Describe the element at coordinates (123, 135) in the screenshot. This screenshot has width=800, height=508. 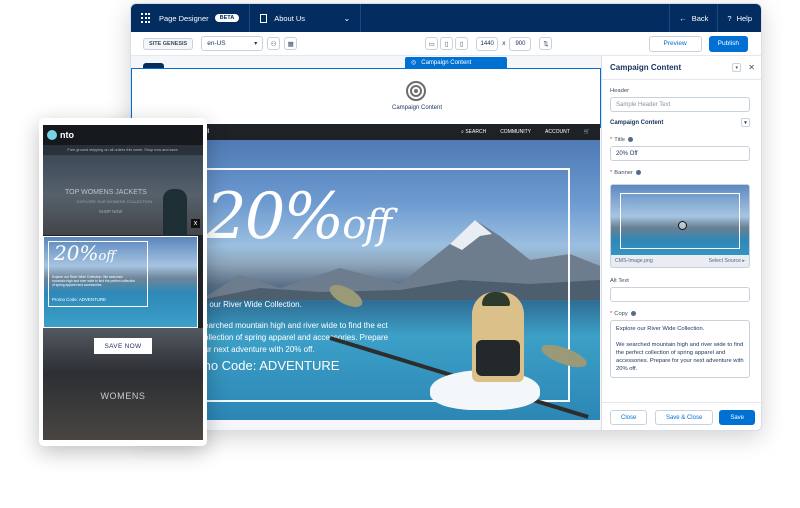
I see `mobile-nav: nto` at that location.